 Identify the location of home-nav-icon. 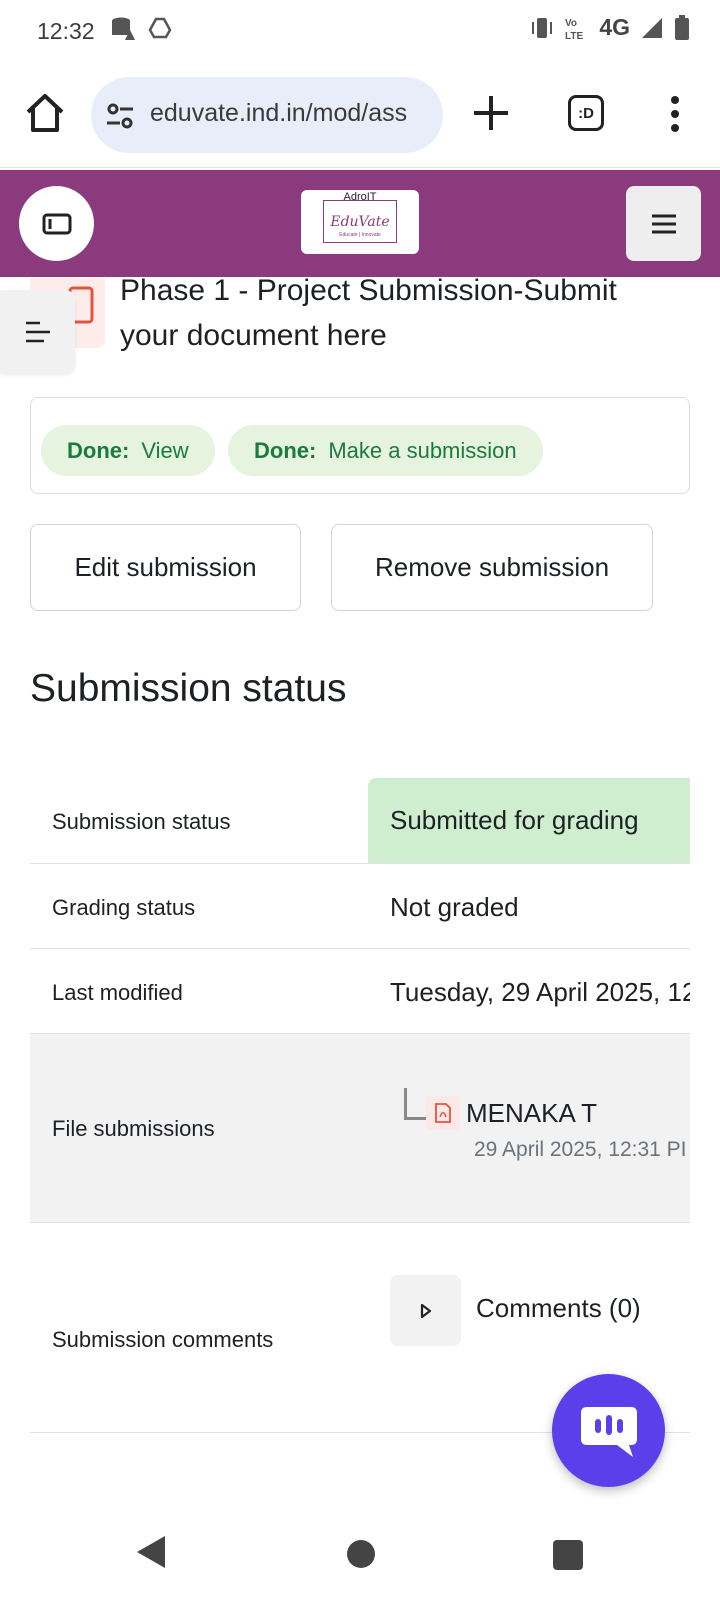
(361, 1554).